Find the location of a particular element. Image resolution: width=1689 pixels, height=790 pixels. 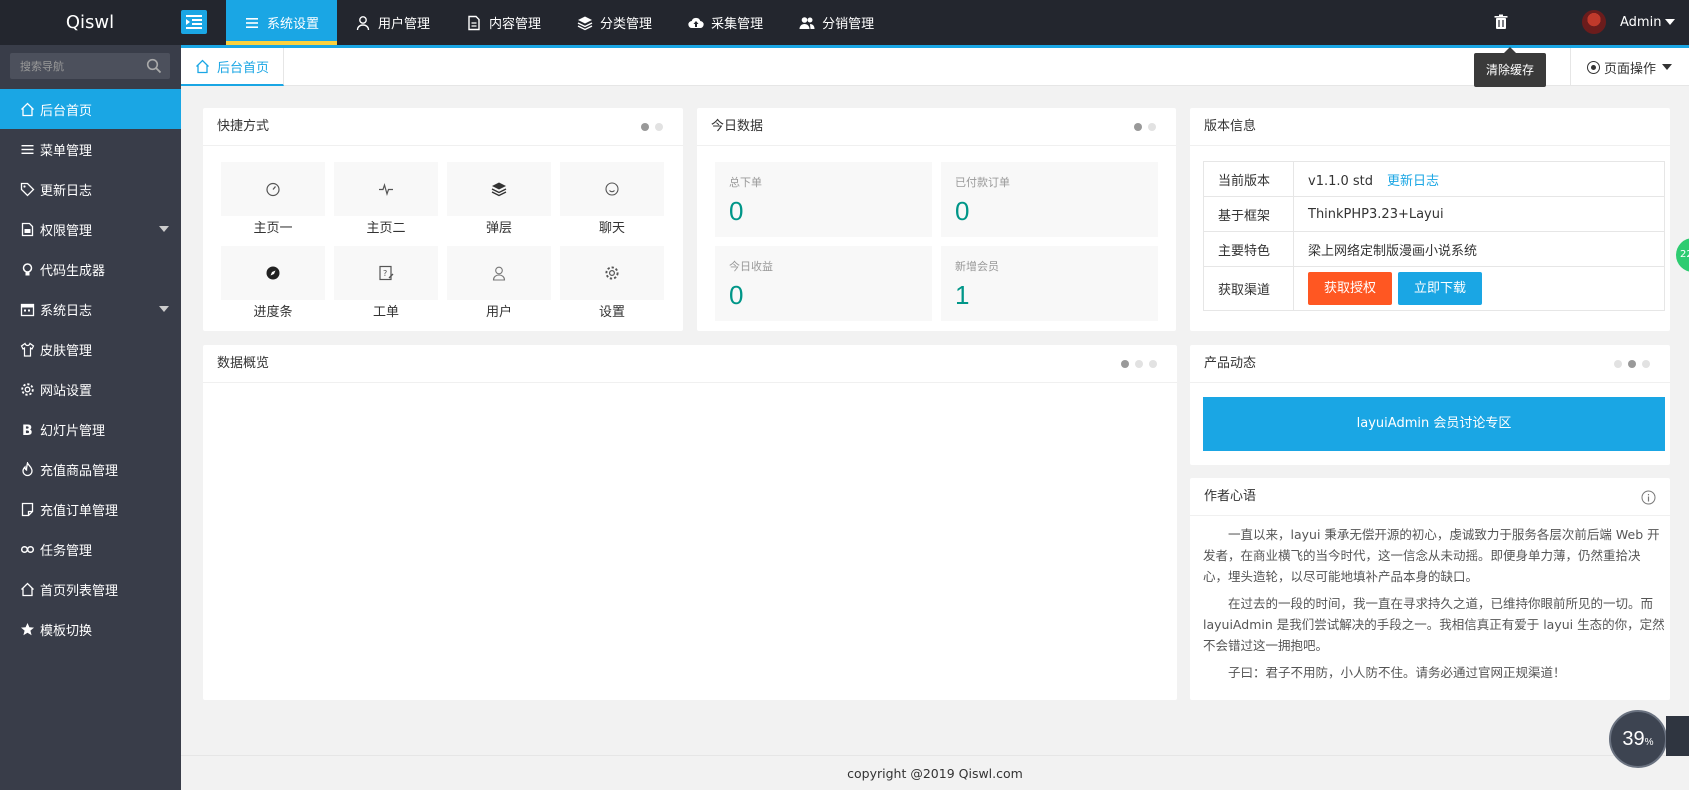

sidebar-item-recharge-products: 充值商品管理 is located at coordinates (90, 469).